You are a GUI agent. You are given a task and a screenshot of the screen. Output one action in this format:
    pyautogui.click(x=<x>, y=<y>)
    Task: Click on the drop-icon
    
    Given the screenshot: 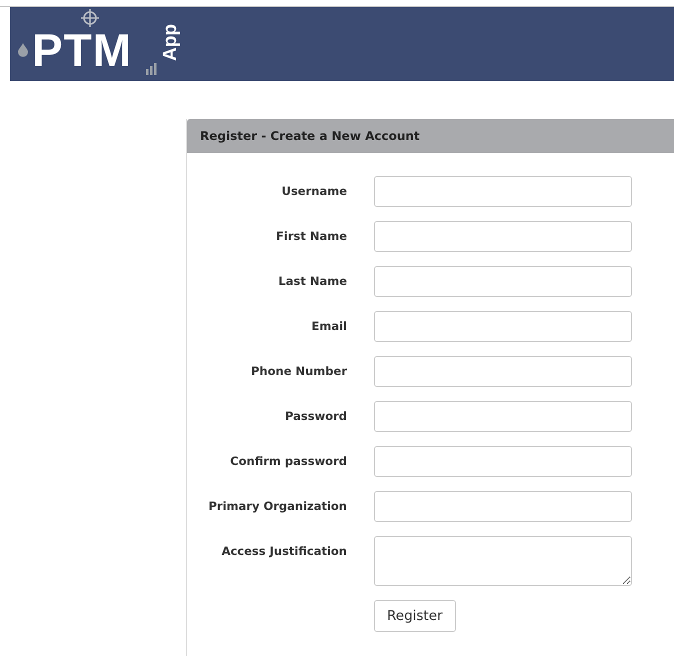 What is the action you would take?
    pyautogui.click(x=23, y=50)
    